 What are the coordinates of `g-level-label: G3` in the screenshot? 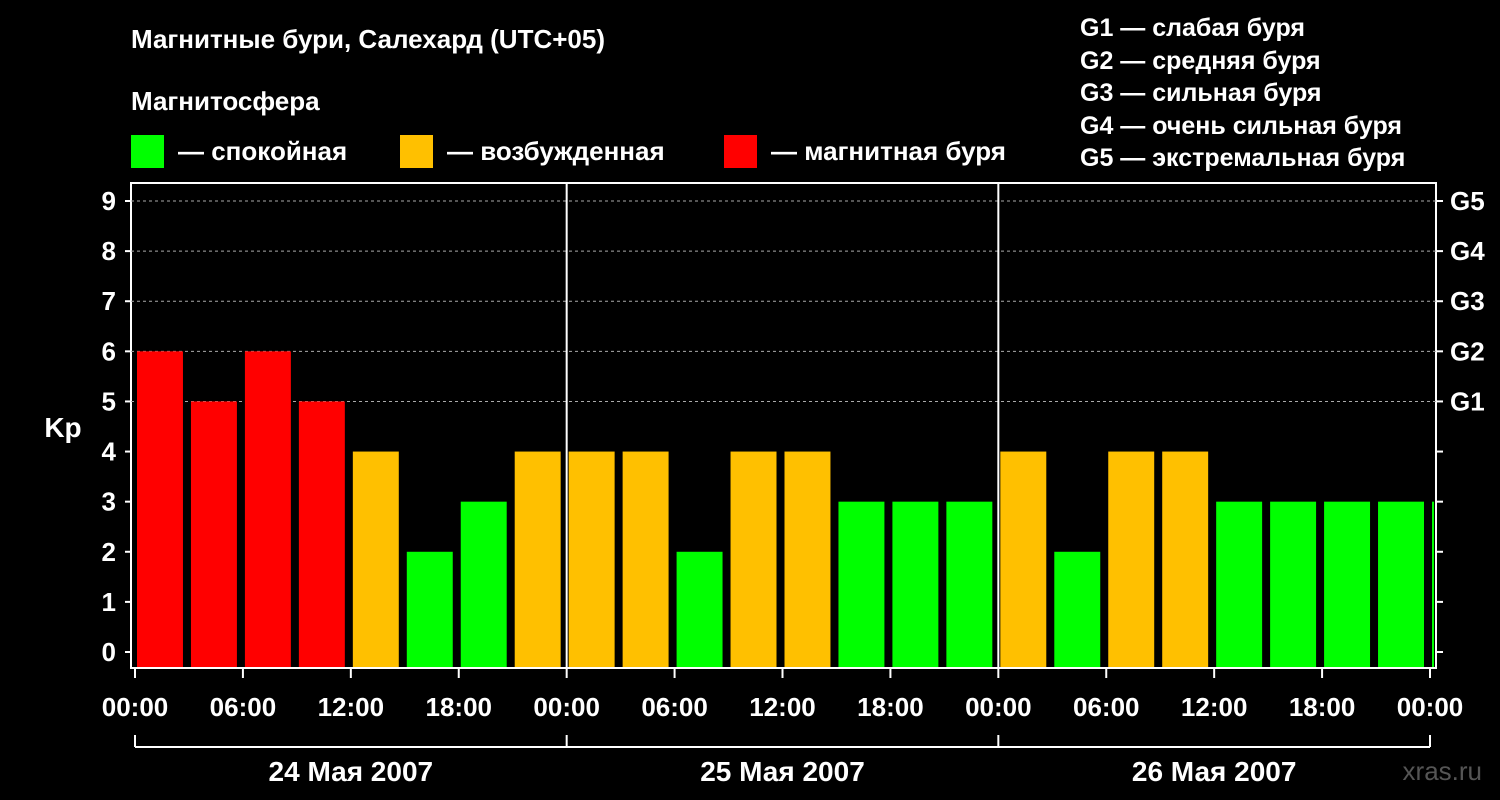 It's located at (1467, 301).